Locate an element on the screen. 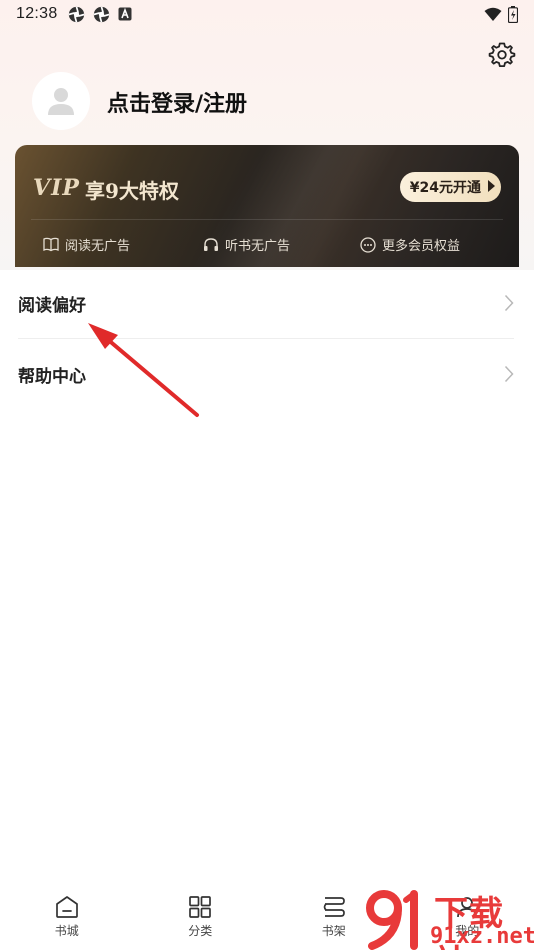 The height and width of the screenshot is (950, 534). vip-perk-label: 更多会员权益 is located at coordinates (421, 246).